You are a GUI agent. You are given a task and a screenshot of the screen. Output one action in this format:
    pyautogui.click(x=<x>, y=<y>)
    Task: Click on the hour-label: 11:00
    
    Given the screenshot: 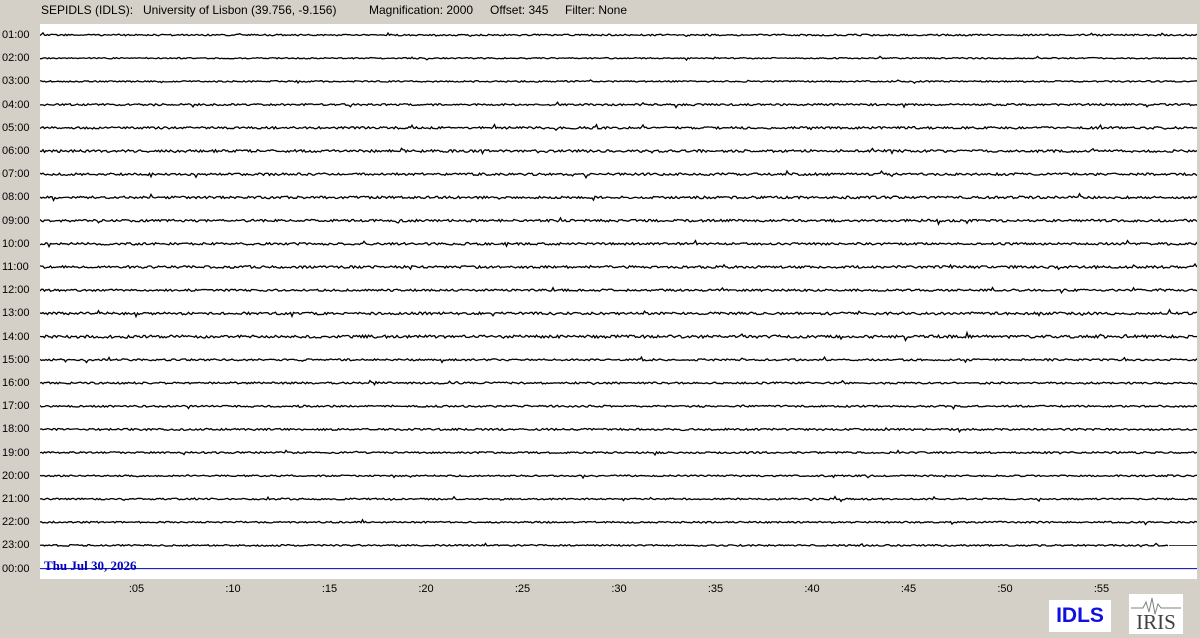 What is the action you would take?
    pyautogui.click(x=15, y=267)
    